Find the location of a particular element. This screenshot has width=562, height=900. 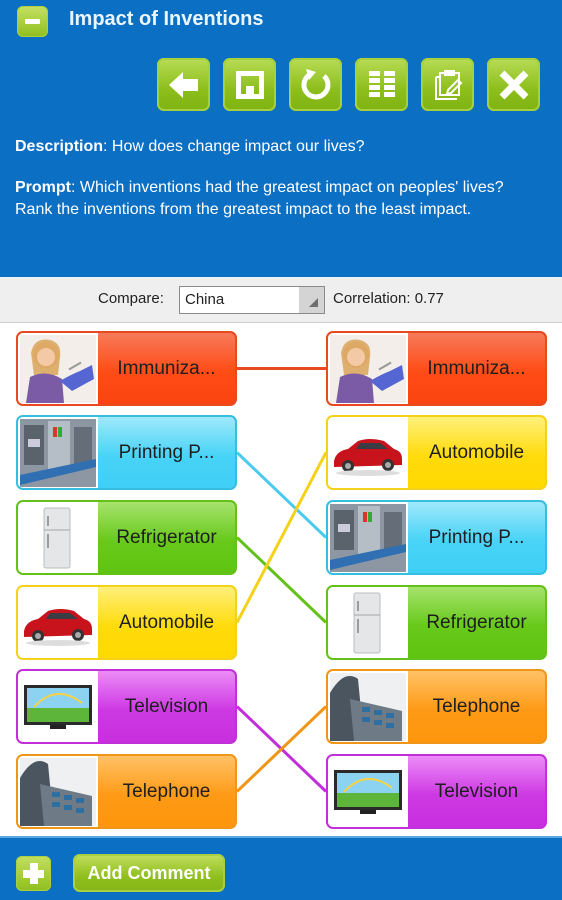

compare-bar: Compare: China Correlation: 0.77 is located at coordinates (281, 300).